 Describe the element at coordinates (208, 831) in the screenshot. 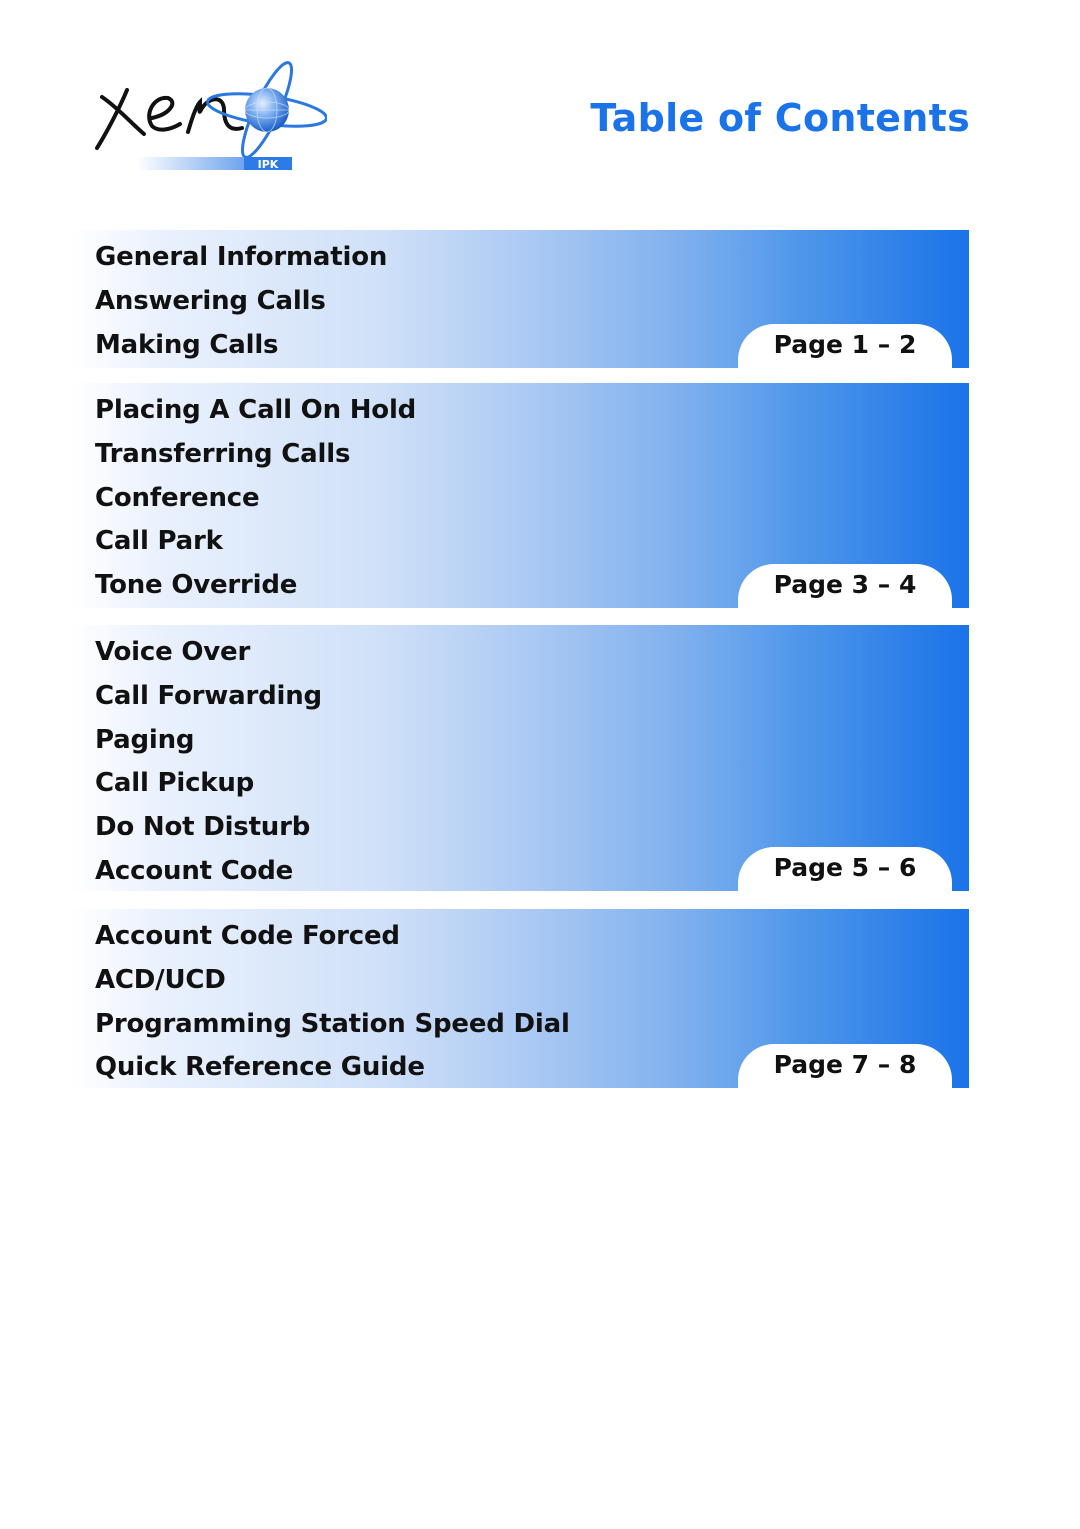

I see `toc-item-do-not-disturb: Do Not Disturb` at that location.